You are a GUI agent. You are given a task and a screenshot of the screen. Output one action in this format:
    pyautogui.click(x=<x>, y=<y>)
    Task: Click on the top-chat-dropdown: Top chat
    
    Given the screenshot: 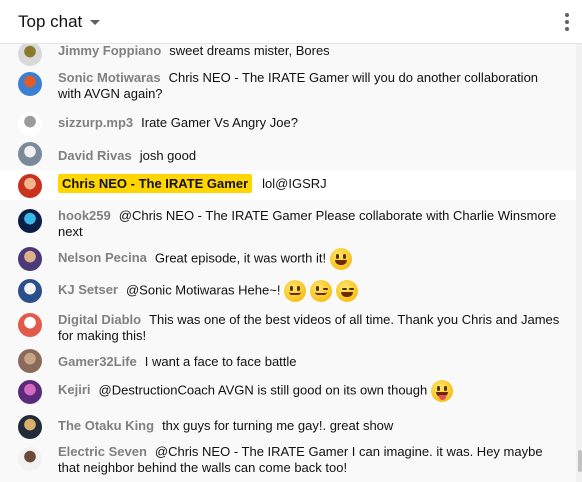 What is the action you would take?
    pyautogui.click(x=59, y=21)
    